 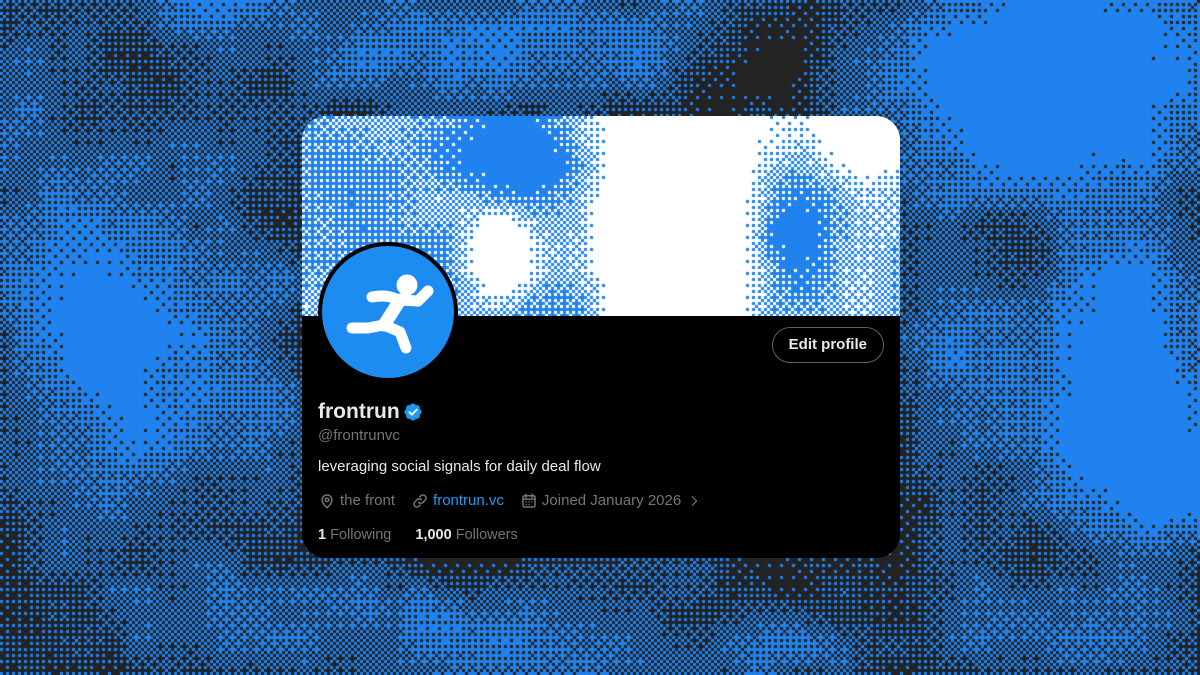 I want to click on joined-date: Joined January 2026, so click(x=610, y=501).